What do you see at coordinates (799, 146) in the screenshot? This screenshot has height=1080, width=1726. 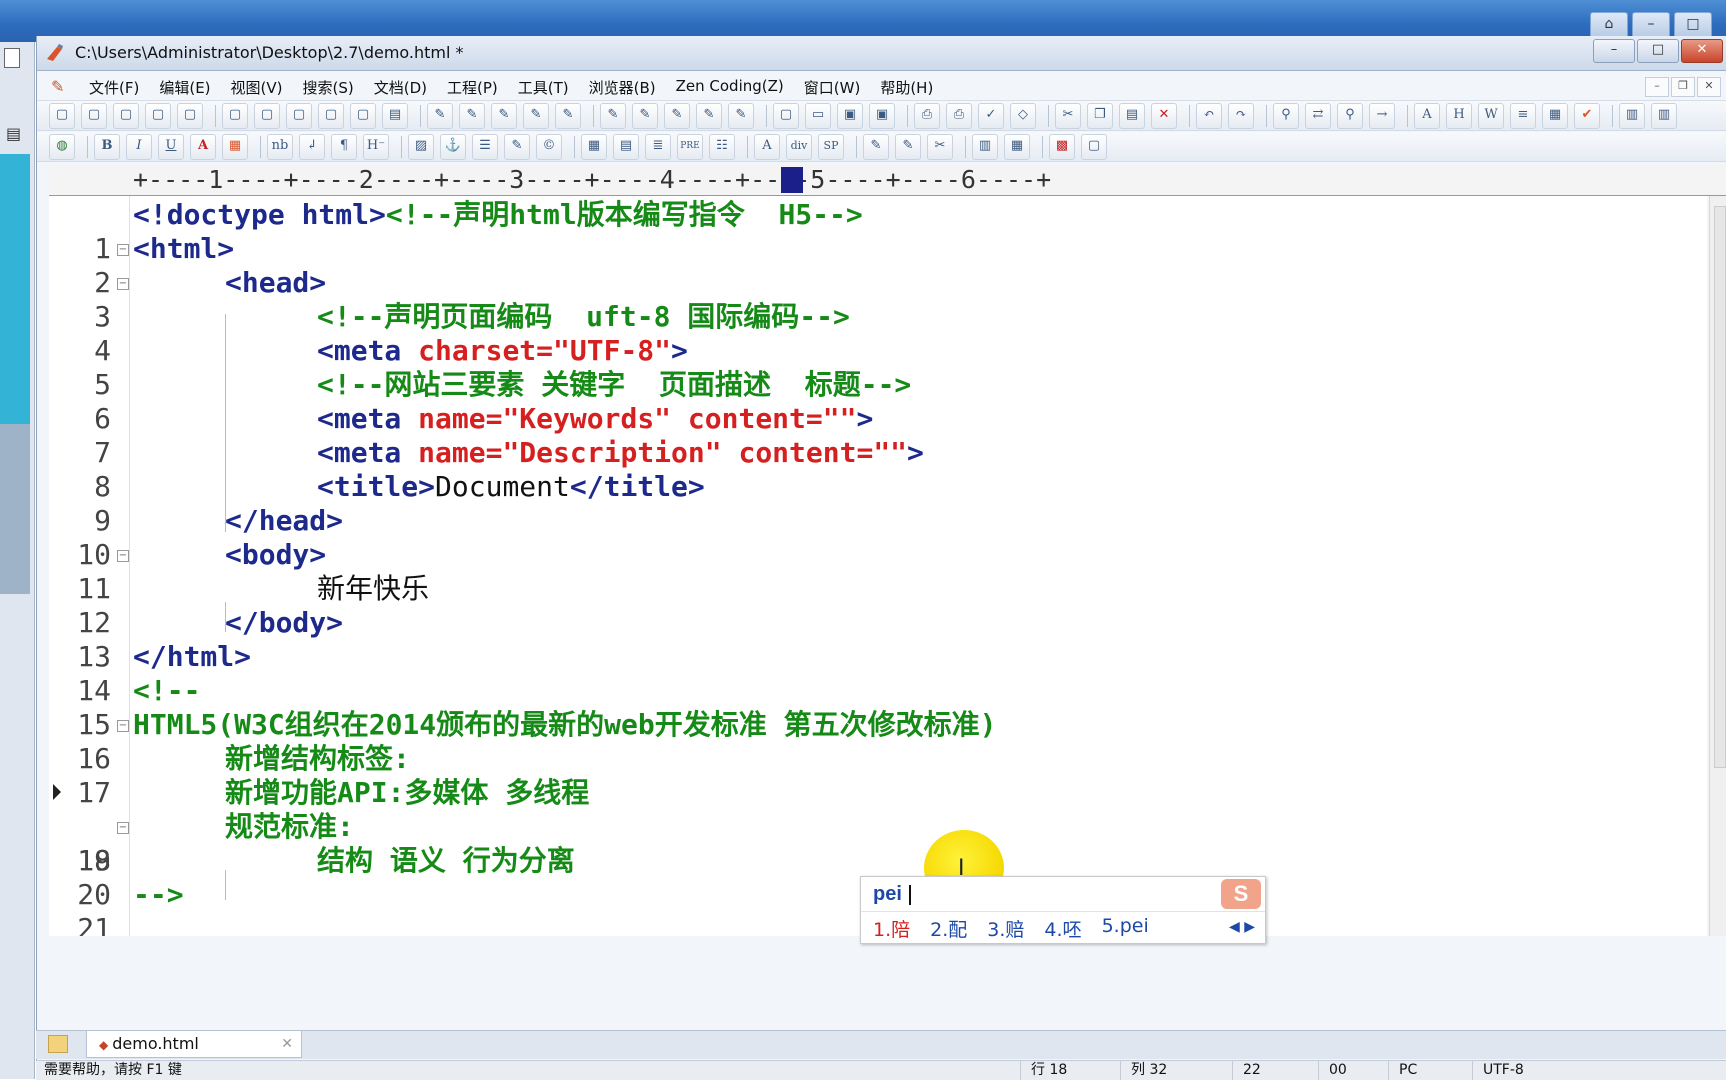 I see `div-button: div` at bounding box center [799, 146].